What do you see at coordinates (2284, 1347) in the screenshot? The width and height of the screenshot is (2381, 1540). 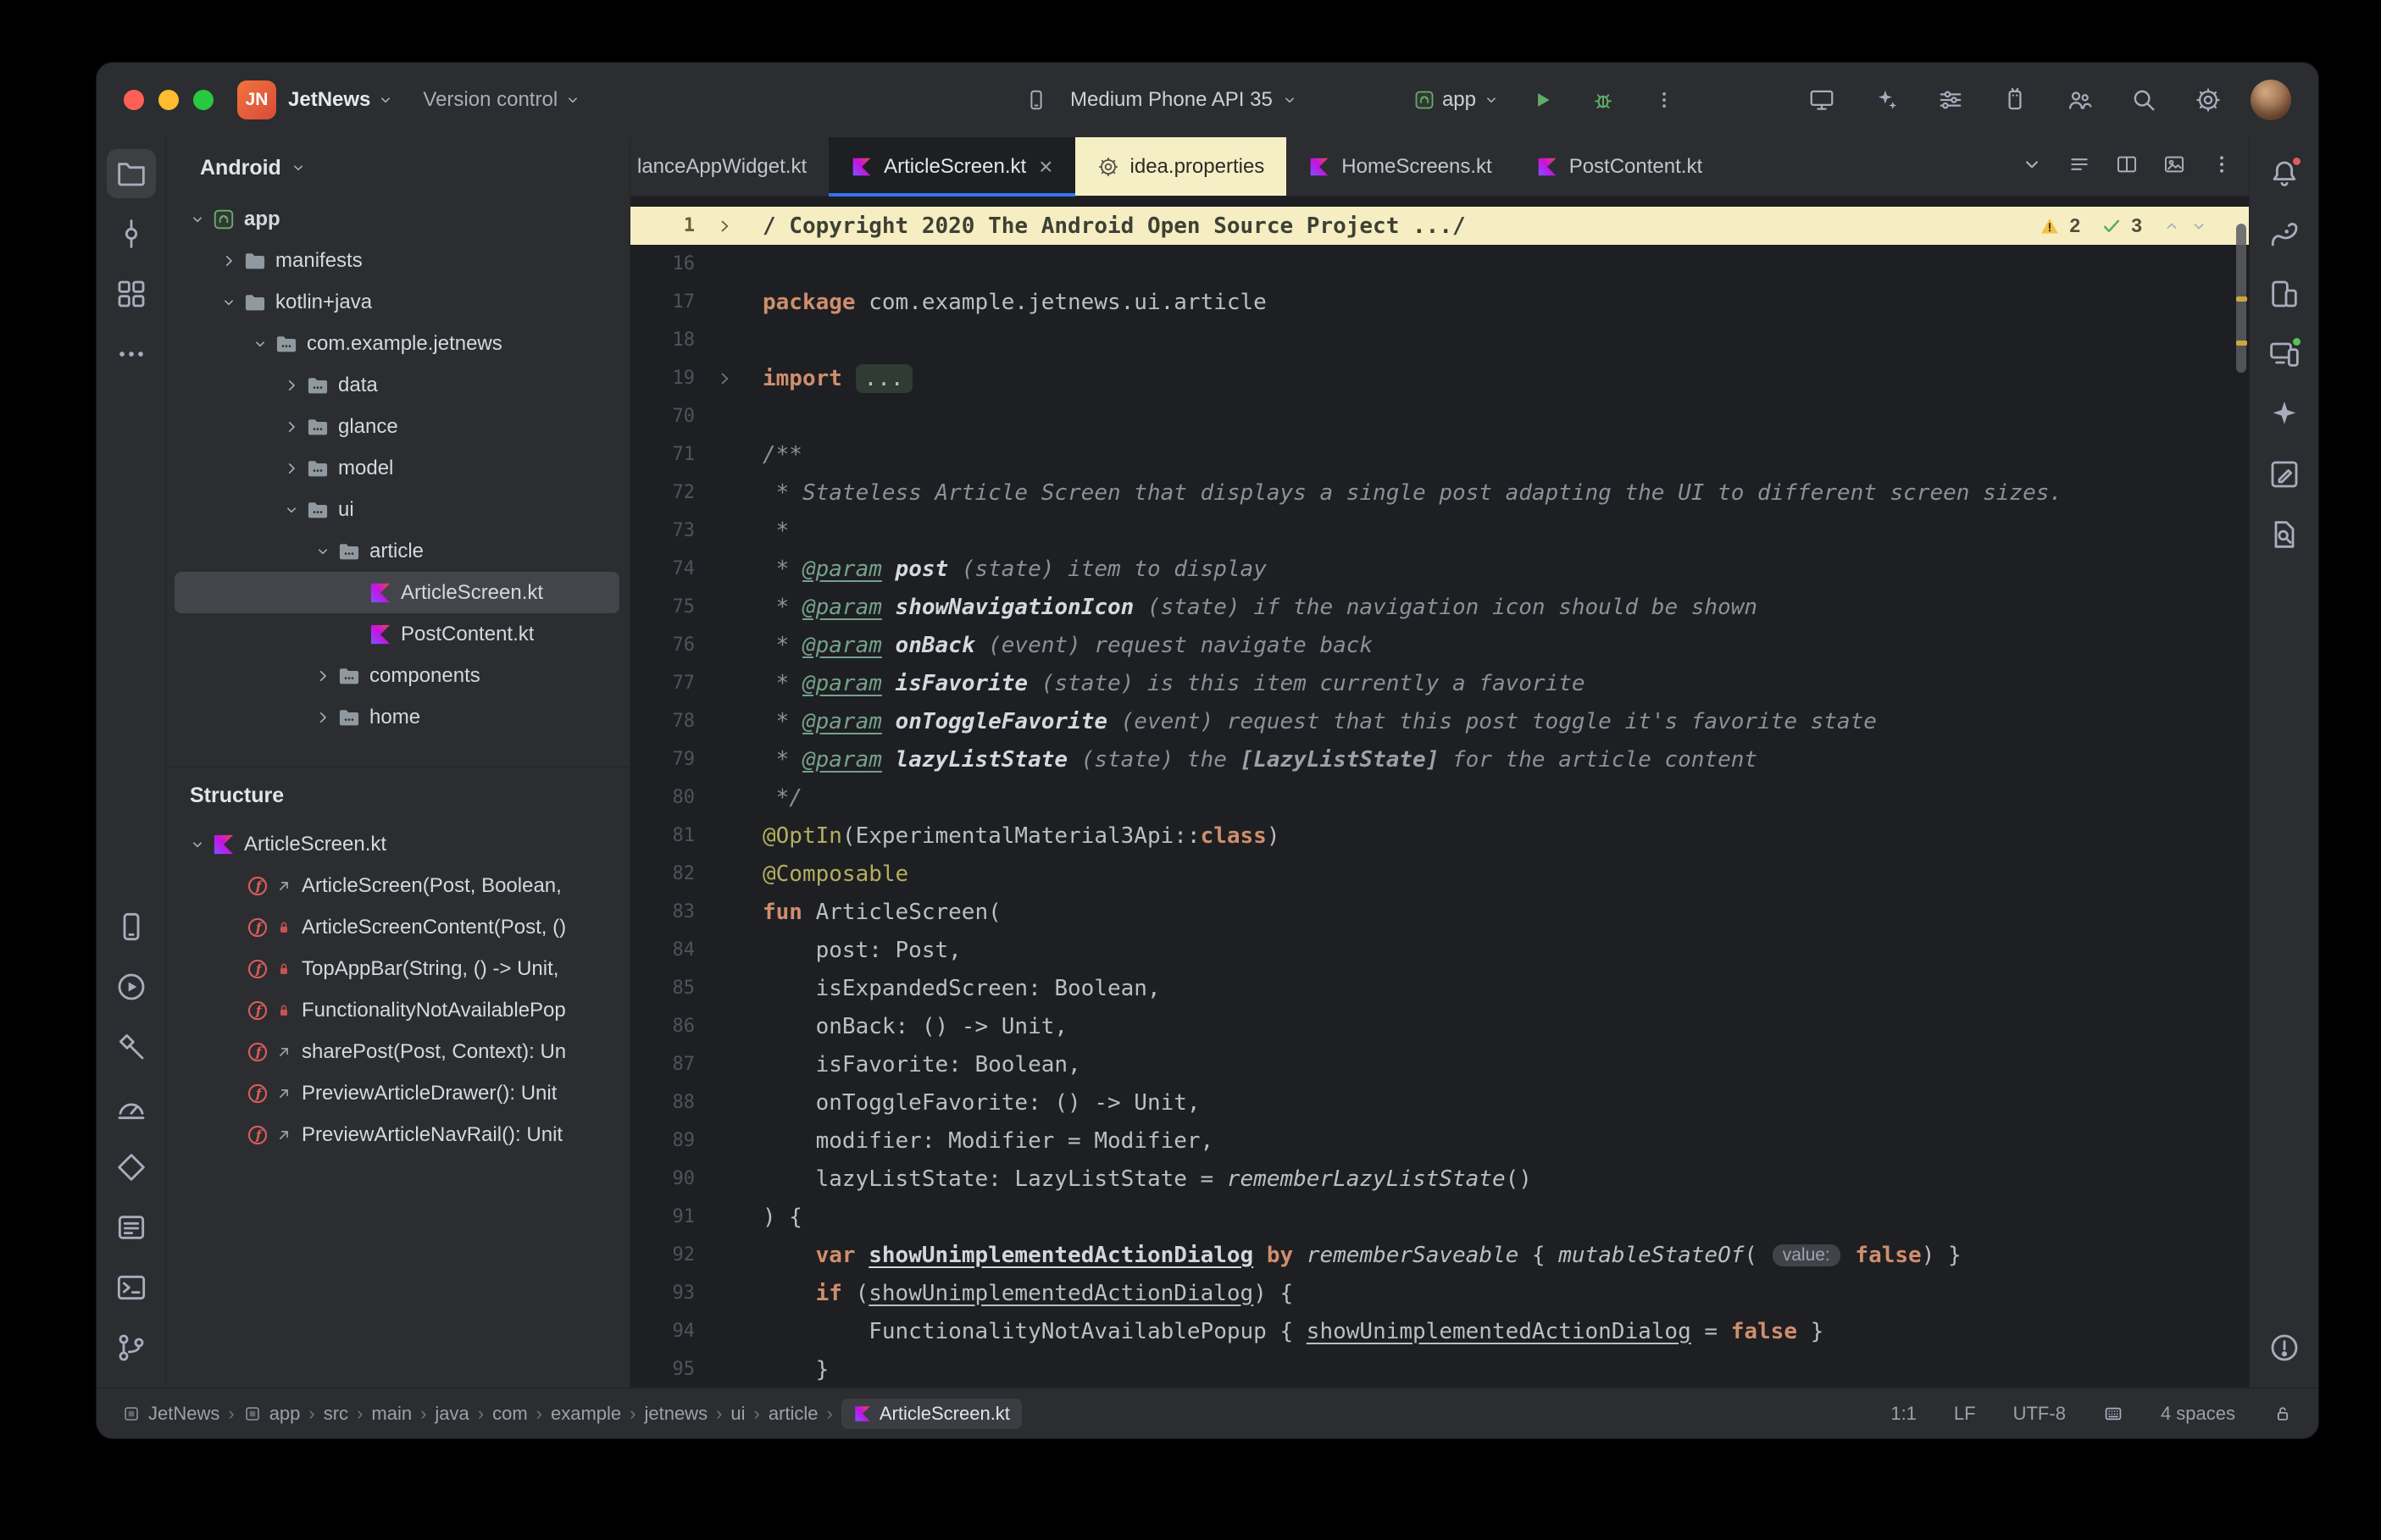 I see `problems-button` at bounding box center [2284, 1347].